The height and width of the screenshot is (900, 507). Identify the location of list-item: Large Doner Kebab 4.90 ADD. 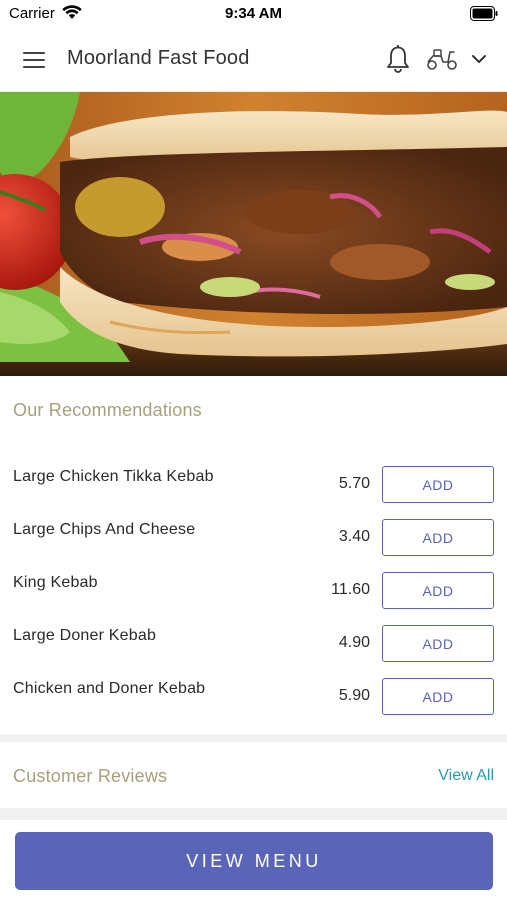
(253, 652).